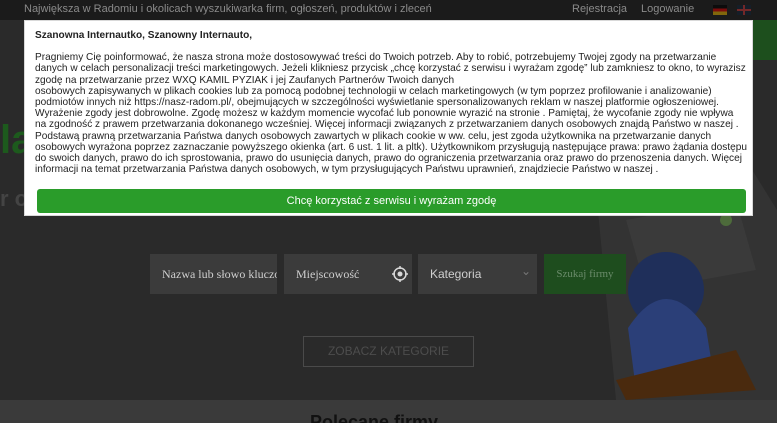 The image size is (777, 423). What do you see at coordinates (599, 9) in the screenshot?
I see `register-link: Rejestracja` at bounding box center [599, 9].